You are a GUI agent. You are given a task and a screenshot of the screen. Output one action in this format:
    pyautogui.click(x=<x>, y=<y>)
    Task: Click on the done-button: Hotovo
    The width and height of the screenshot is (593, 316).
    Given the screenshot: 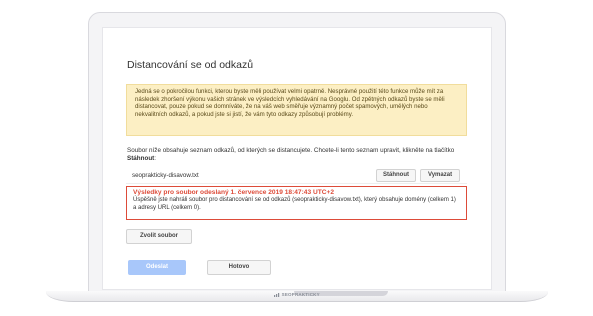 What is the action you would take?
    pyautogui.click(x=239, y=267)
    